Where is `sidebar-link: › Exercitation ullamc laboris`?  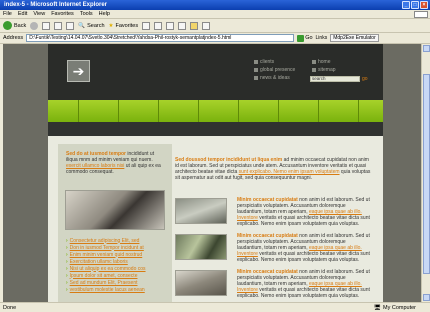
sidebar-link: › Exercitation ullamc laboris is located at coordinates (118, 261).